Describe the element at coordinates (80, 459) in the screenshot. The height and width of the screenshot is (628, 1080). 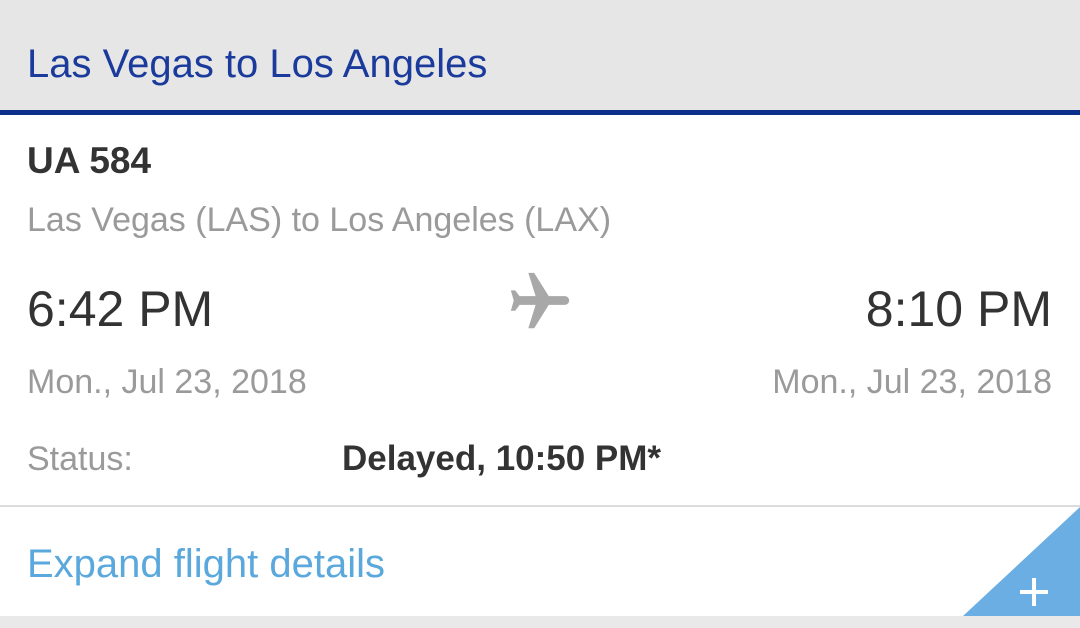
I see `status-label: Status:` at that location.